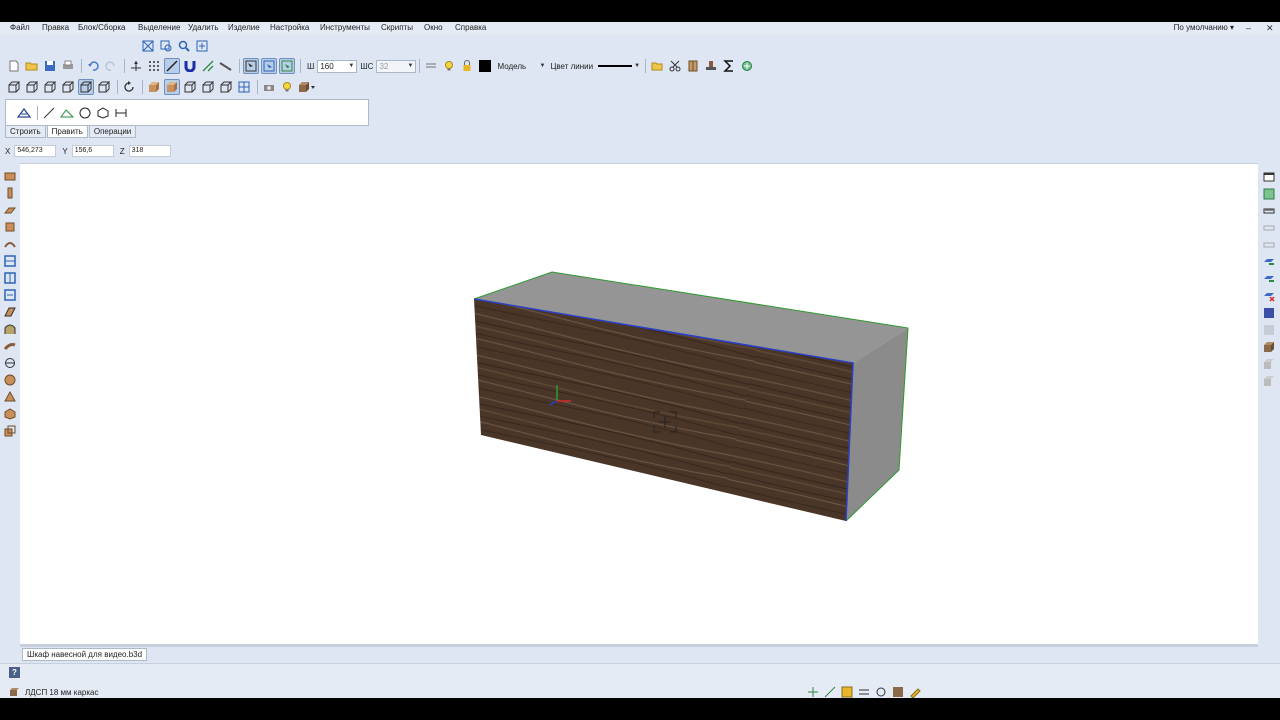  Describe the element at coordinates (50, 87) in the screenshot. I see `view-left-icon` at that location.